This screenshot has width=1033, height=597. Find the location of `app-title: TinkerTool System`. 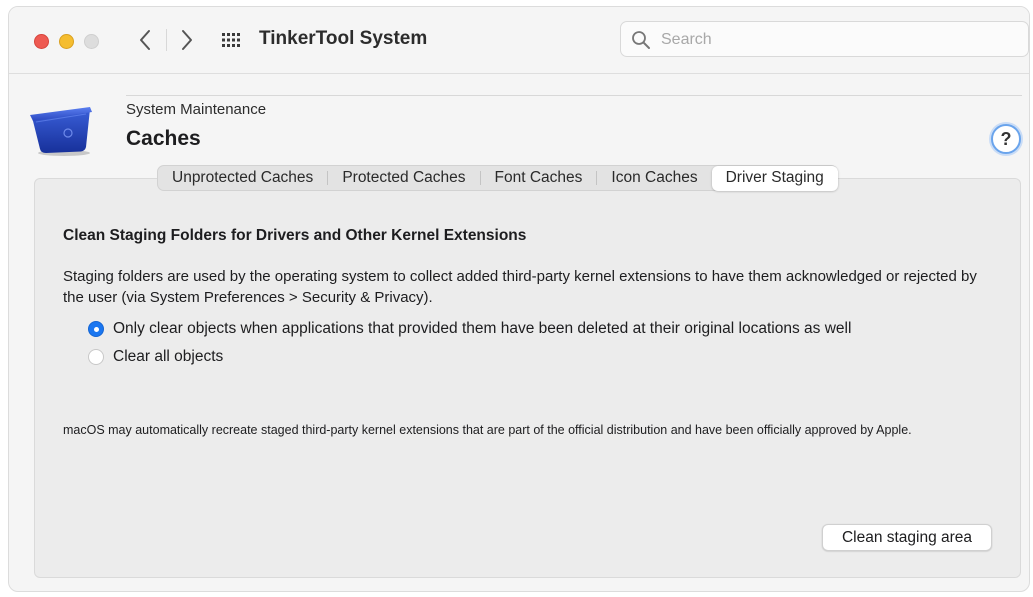

app-title: TinkerTool System is located at coordinates (343, 38).